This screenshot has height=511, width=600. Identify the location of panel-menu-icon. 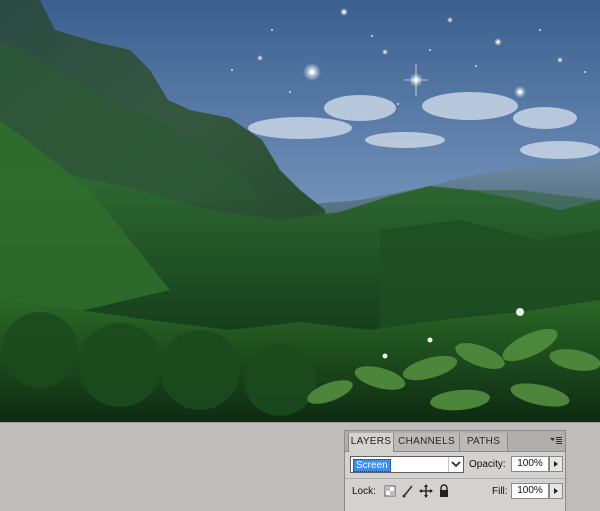
(556, 441).